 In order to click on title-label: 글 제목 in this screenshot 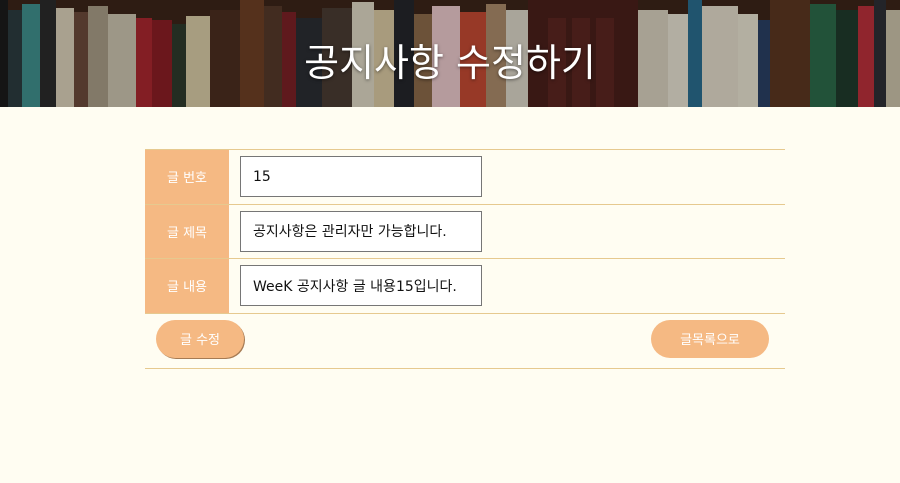, I will do `click(187, 231)`.